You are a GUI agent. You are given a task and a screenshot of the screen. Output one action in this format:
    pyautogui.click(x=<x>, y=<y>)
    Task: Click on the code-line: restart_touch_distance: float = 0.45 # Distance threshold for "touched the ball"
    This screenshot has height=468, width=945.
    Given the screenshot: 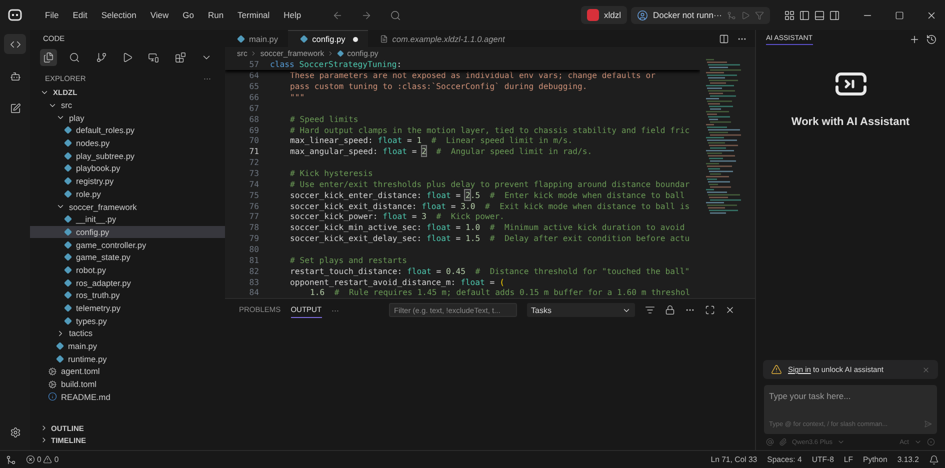 What is the action you would take?
    pyautogui.click(x=490, y=271)
    